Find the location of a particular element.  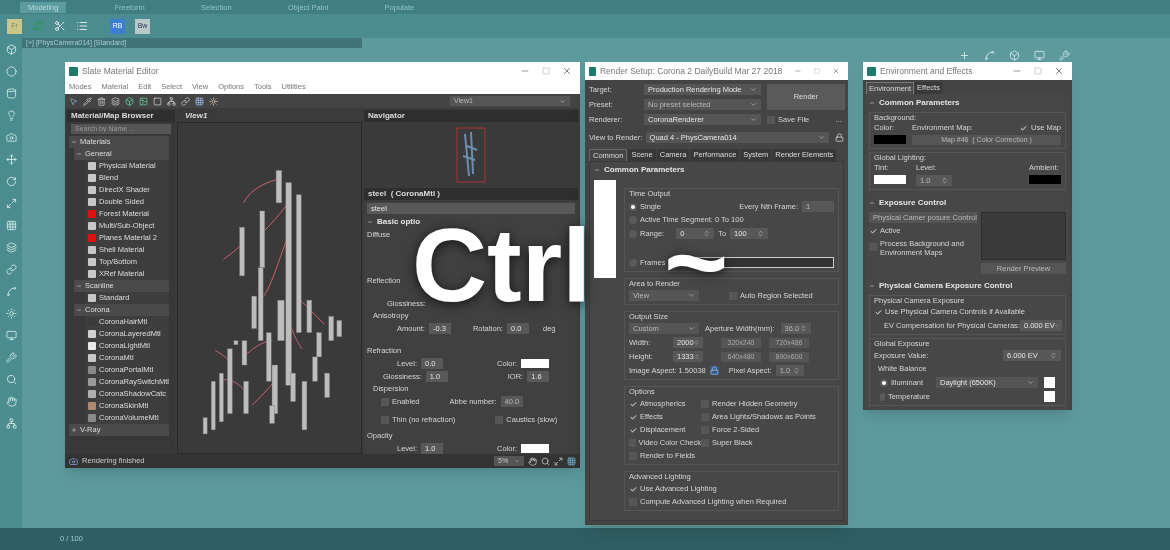

eyedropper-icon is located at coordinates (87, 101).